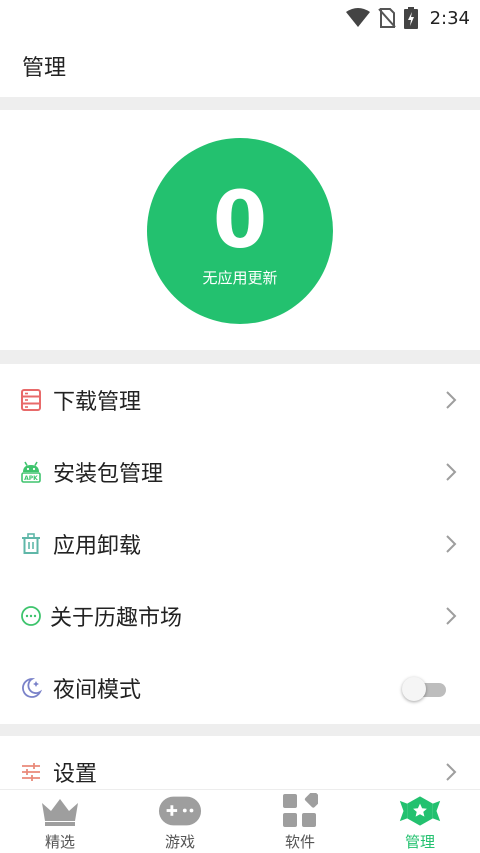 The height and width of the screenshot is (853, 480). I want to click on chat-bubble-icon, so click(31, 616).